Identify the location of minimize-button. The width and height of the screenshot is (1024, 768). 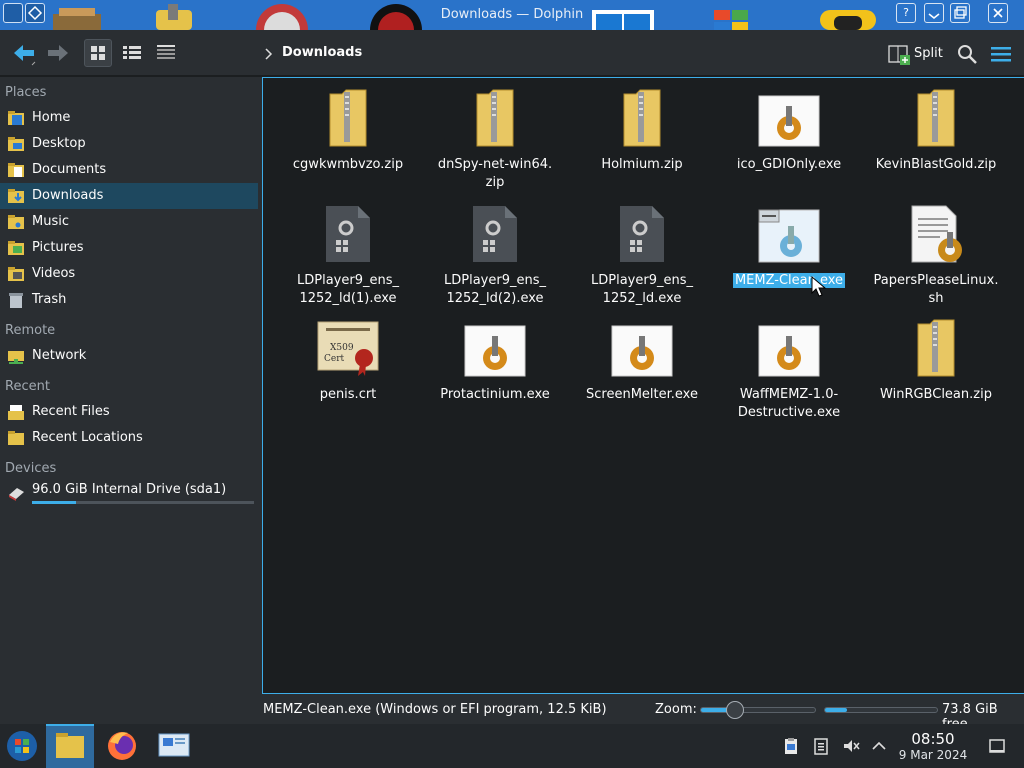
(934, 13).